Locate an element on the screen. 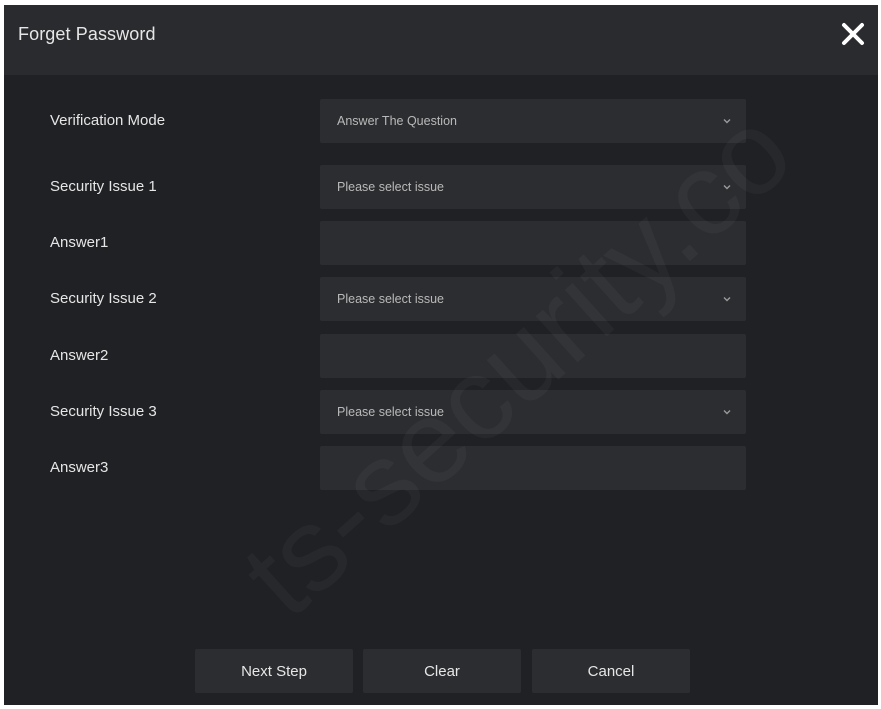 Image resolution: width=881 pixels, height=709 pixels. form-row-answer1: Answer1 is located at coordinates (441, 243).